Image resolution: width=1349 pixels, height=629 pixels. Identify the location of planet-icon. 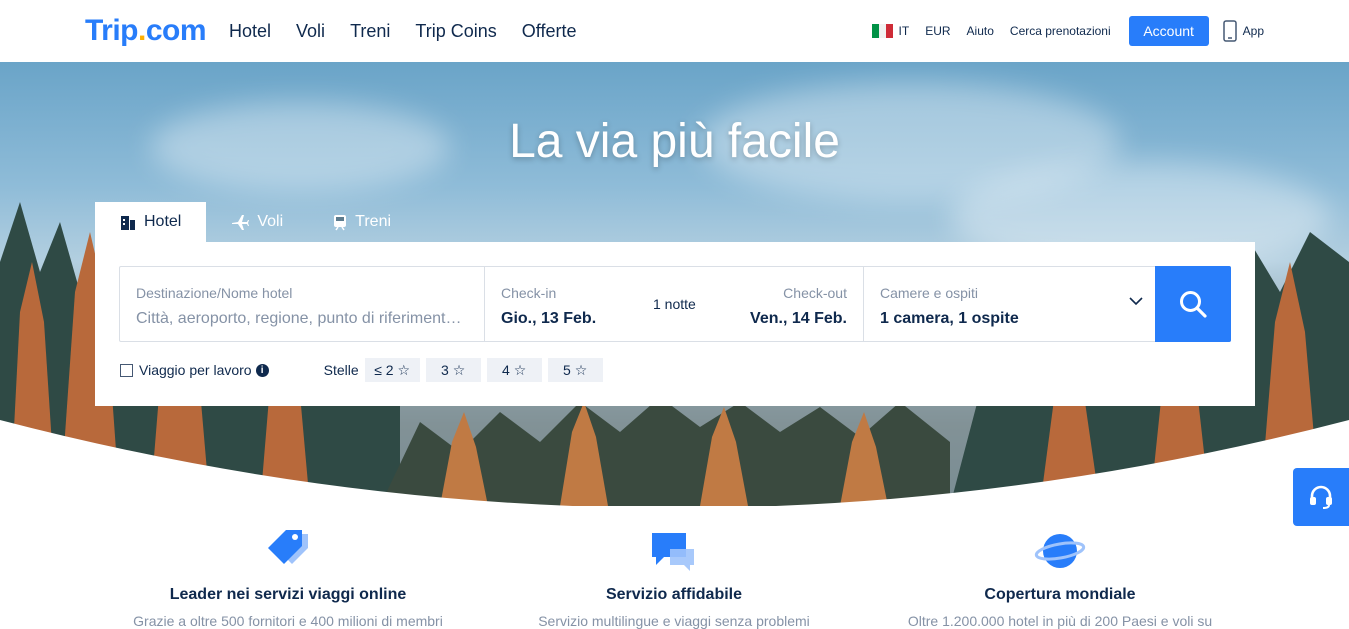
(1060, 551).